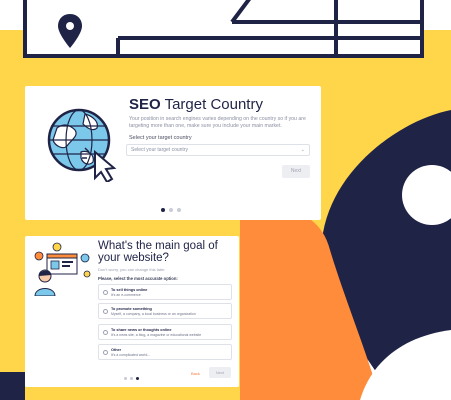 The height and width of the screenshot is (400, 451). What do you see at coordinates (12, 386) in the screenshot?
I see `navy-block` at bounding box center [12, 386].